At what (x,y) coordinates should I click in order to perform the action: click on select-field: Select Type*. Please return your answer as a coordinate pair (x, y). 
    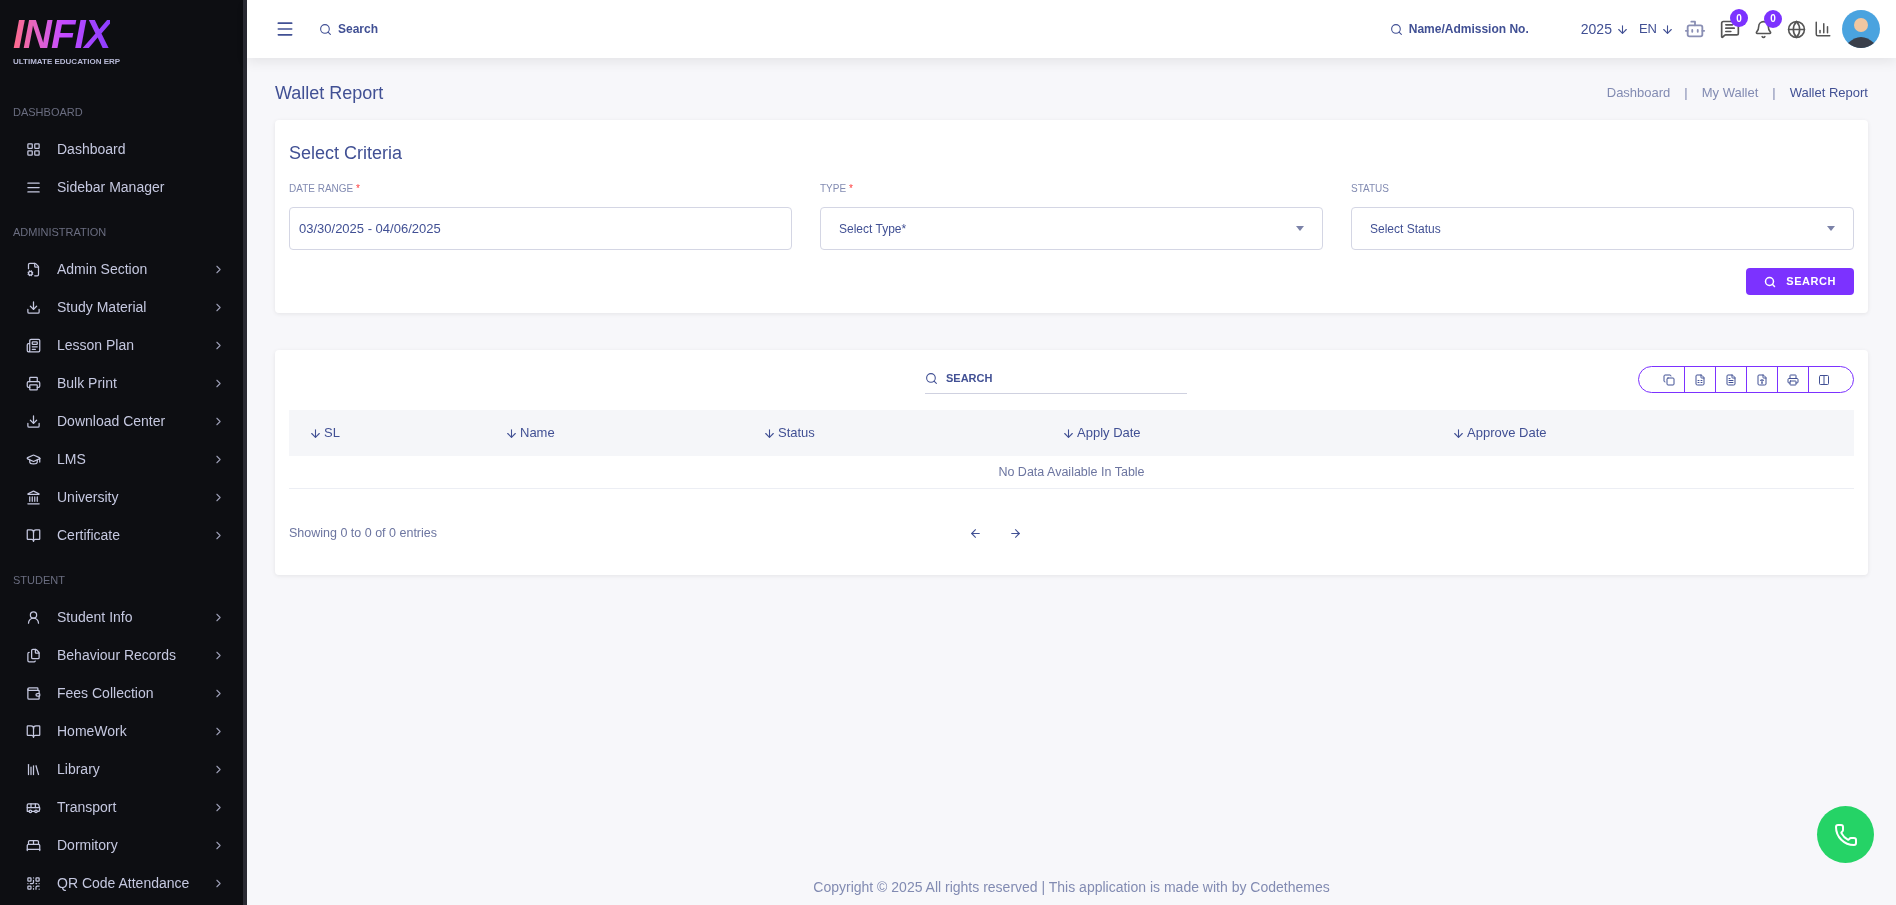
    Looking at the image, I should click on (1071, 228).